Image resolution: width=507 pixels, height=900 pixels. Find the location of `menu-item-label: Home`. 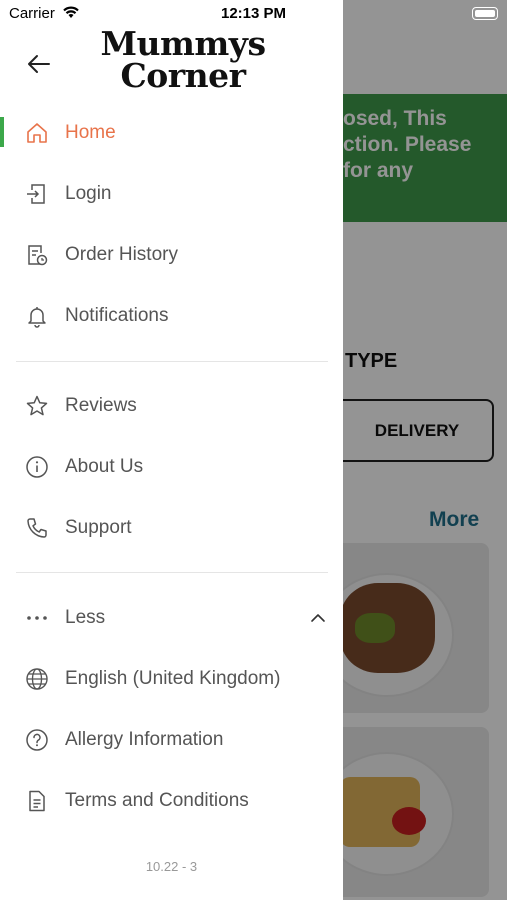

menu-item-label: Home is located at coordinates (90, 132).